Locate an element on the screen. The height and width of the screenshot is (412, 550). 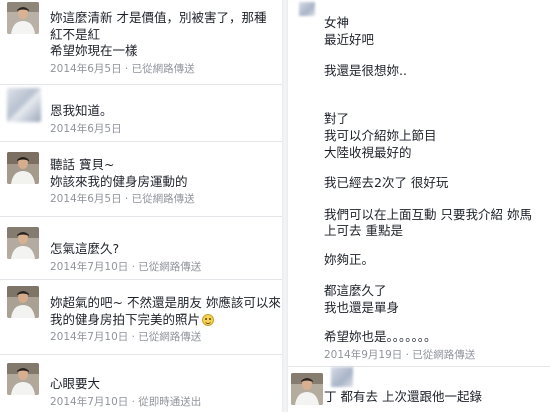
message-text: 希望妳現在一樣 is located at coordinates (94, 50).